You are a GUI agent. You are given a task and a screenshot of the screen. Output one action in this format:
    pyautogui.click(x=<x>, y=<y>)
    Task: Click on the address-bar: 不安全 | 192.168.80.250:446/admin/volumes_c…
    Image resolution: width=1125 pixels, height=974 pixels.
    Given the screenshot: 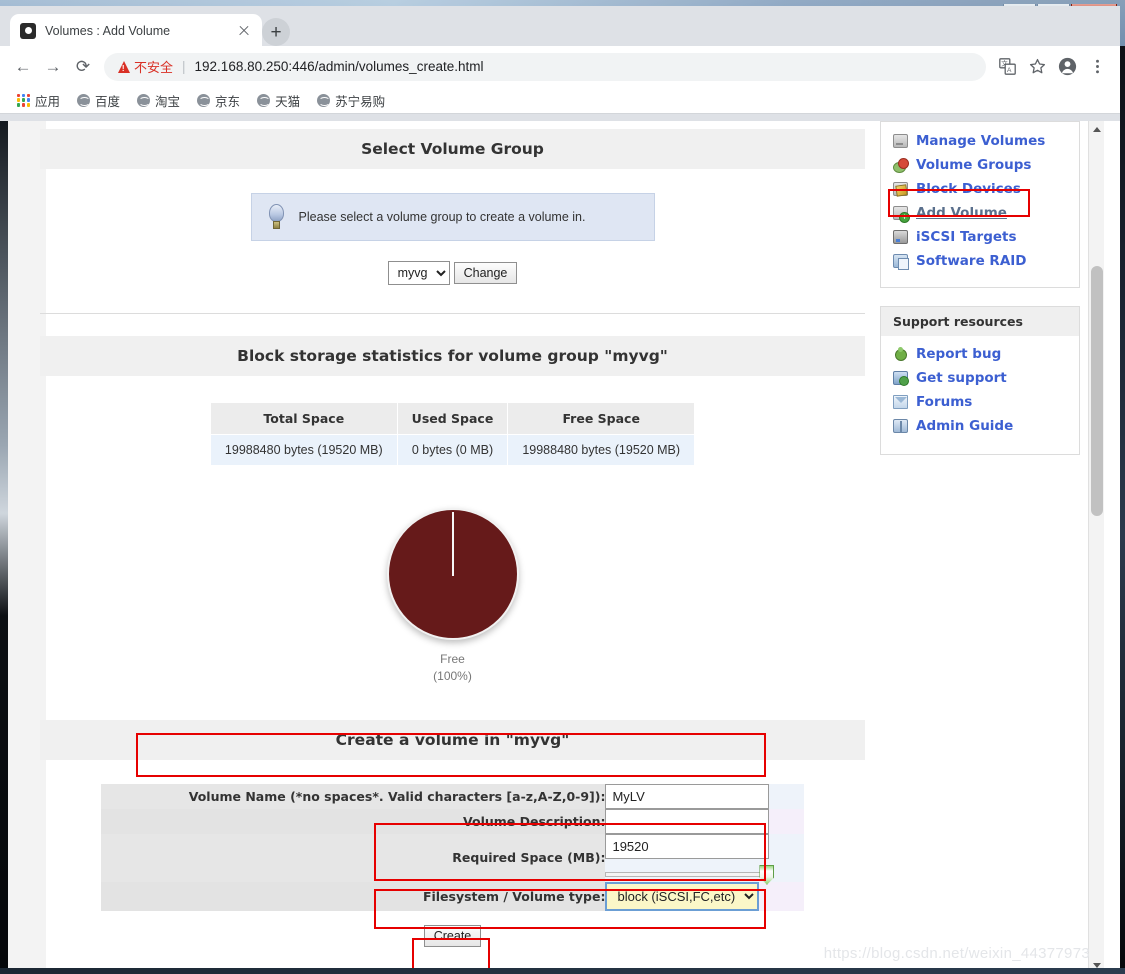 What is the action you would take?
    pyautogui.click(x=545, y=66)
    